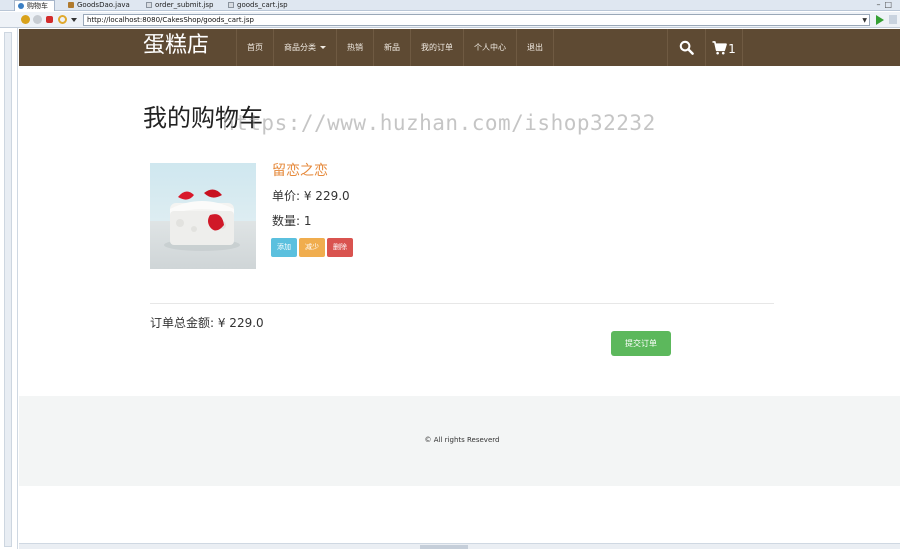  Describe the element at coordinates (71, 5) in the screenshot. I see `java-file-icon` at that location.